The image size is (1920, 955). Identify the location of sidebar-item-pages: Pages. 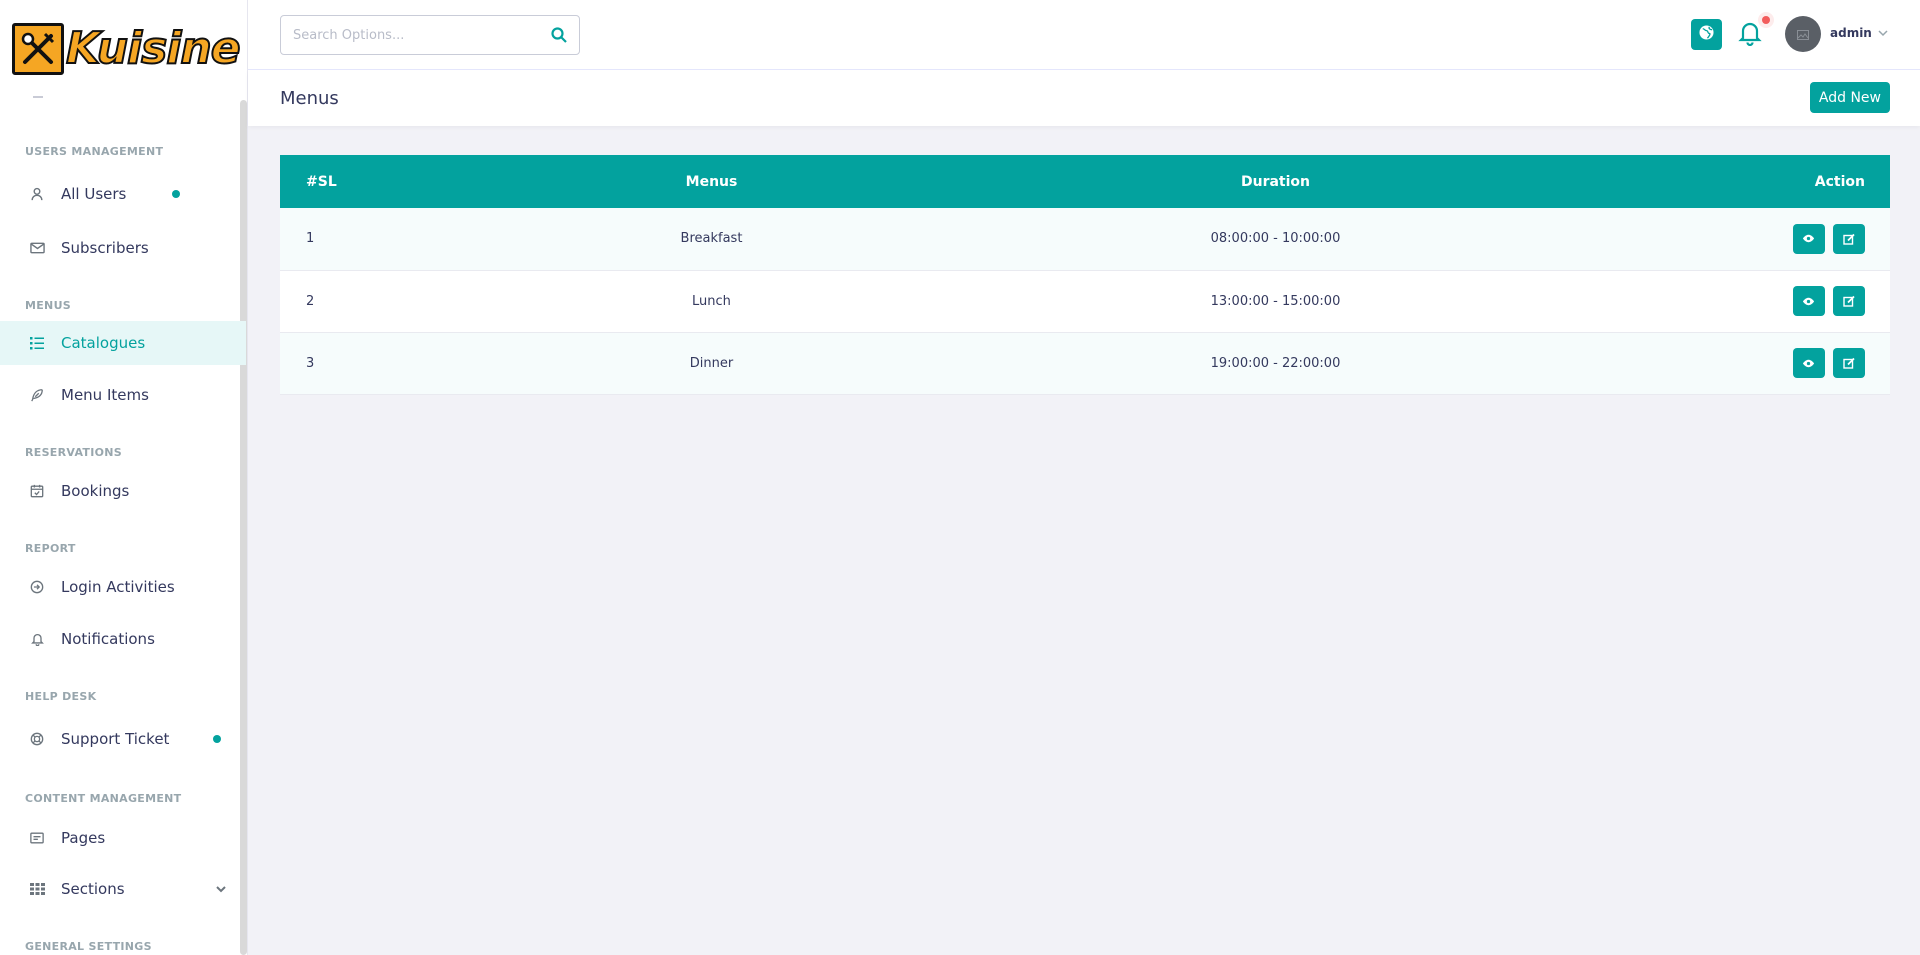
(123, 838).